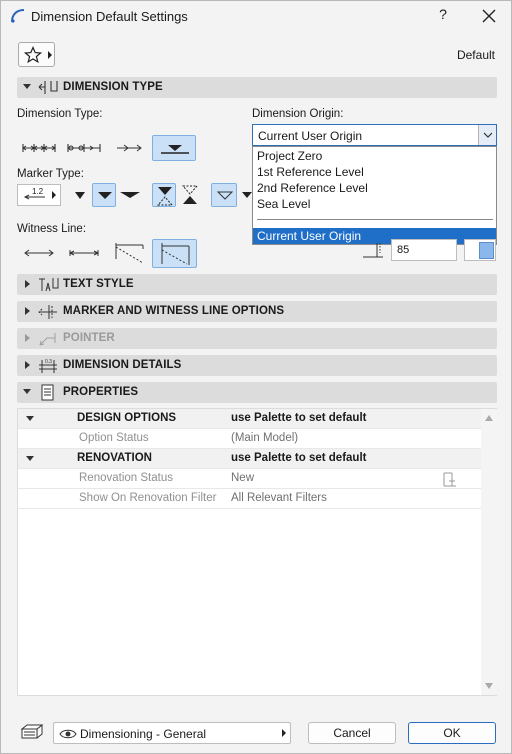  I want to click on marker-type-label: Marker Type:, so click(50, 174).